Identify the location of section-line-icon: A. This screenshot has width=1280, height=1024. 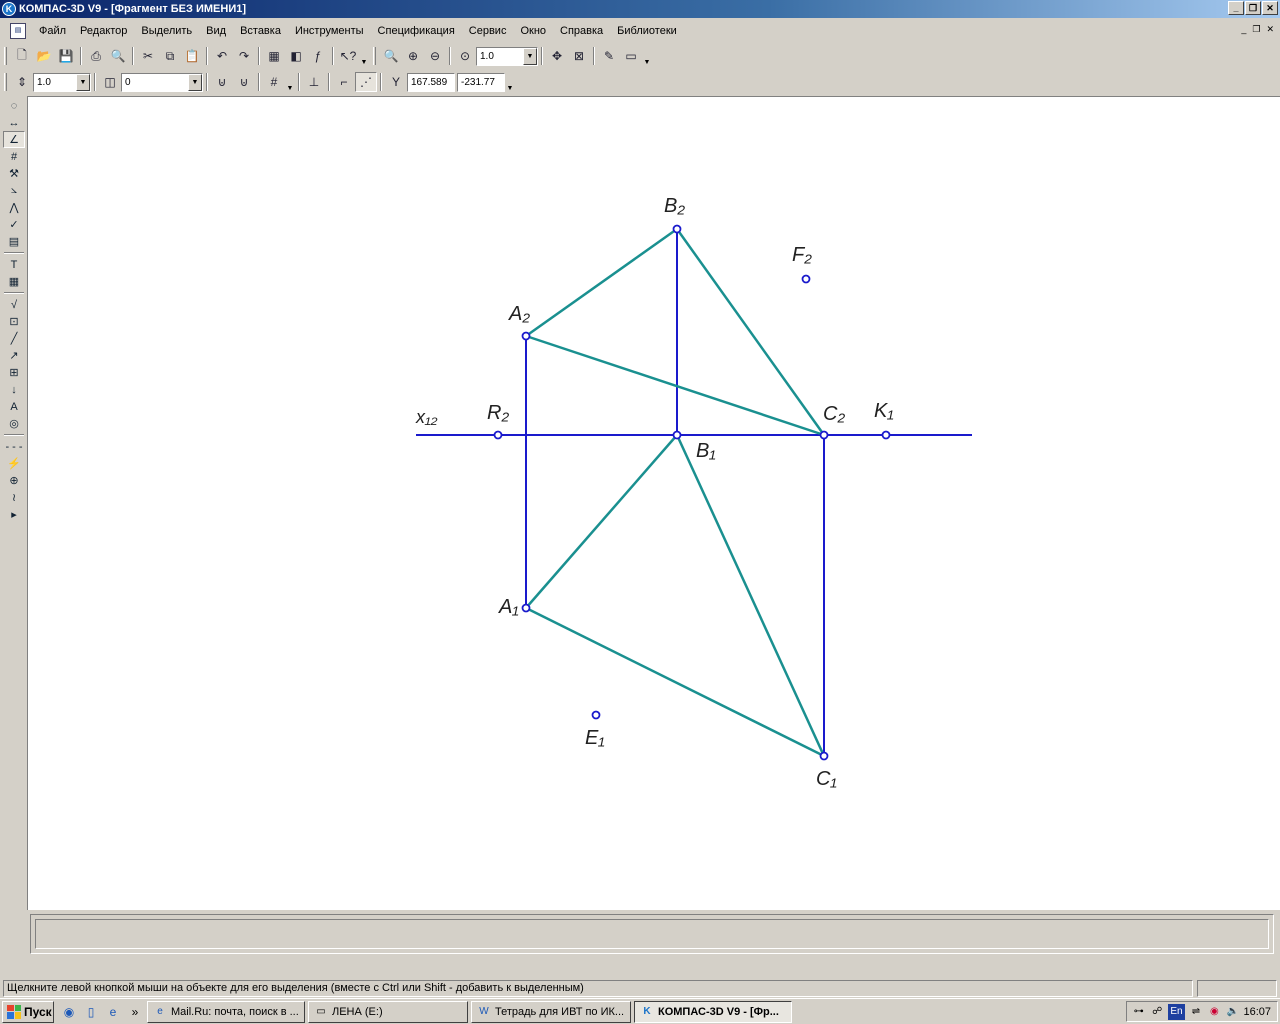
(14, 406).